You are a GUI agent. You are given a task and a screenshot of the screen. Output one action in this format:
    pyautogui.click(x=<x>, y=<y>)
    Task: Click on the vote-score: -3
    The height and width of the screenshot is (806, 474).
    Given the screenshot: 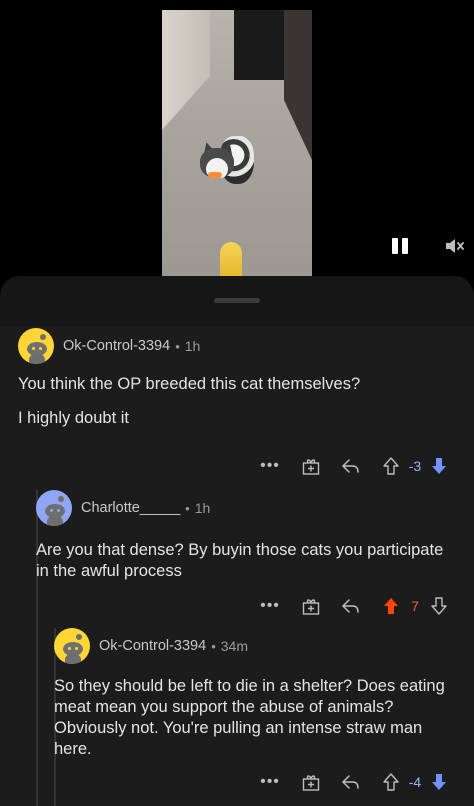 What is the action you would take?
    pyautogui.click(x=415, y=466)
    